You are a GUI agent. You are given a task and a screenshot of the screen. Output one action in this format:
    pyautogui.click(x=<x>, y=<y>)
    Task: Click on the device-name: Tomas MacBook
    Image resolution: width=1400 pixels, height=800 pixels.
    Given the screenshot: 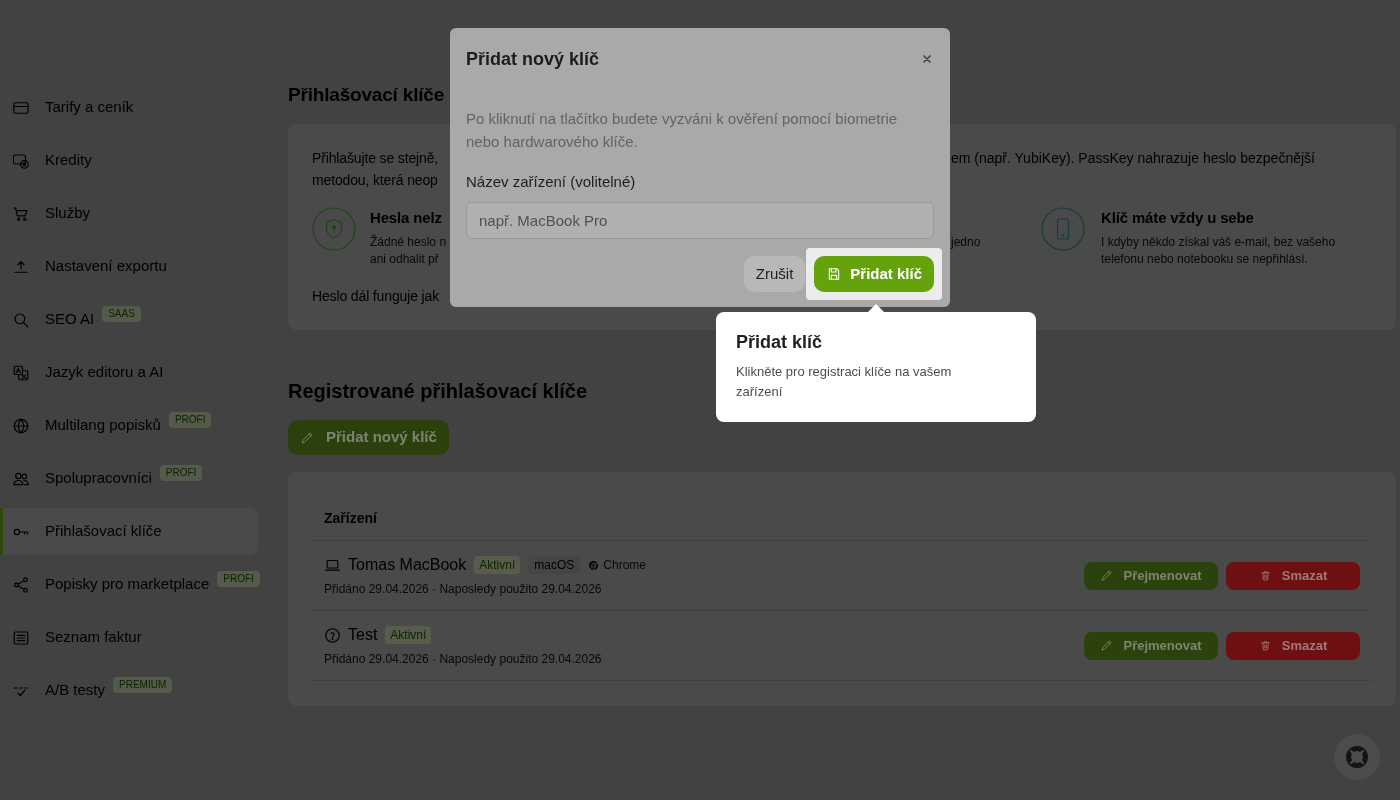 What is the action you would take?
    pyautogui.click(x=407, y=565)
    